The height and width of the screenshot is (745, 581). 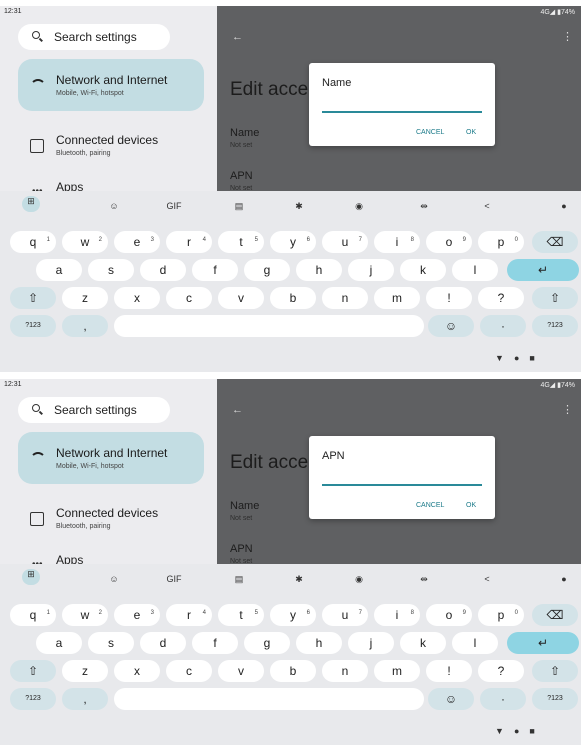 I want to click on field-apn: APN, so click(x=241, y=549).